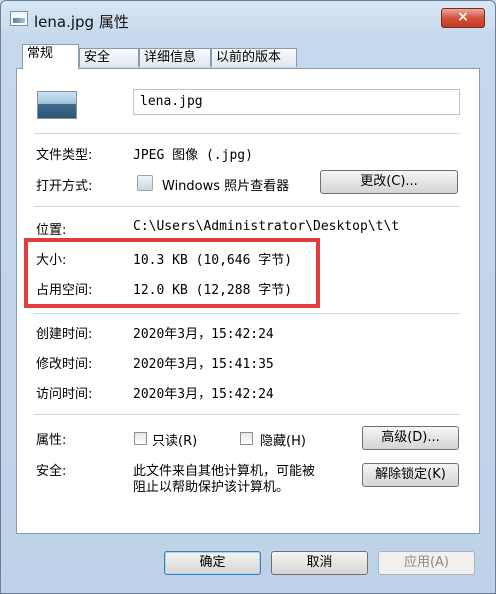 Image resolution: width=496 pixels, height=594 pixels. I want to click on tab-previous-versions: 以前的版本, so click(254, 57).